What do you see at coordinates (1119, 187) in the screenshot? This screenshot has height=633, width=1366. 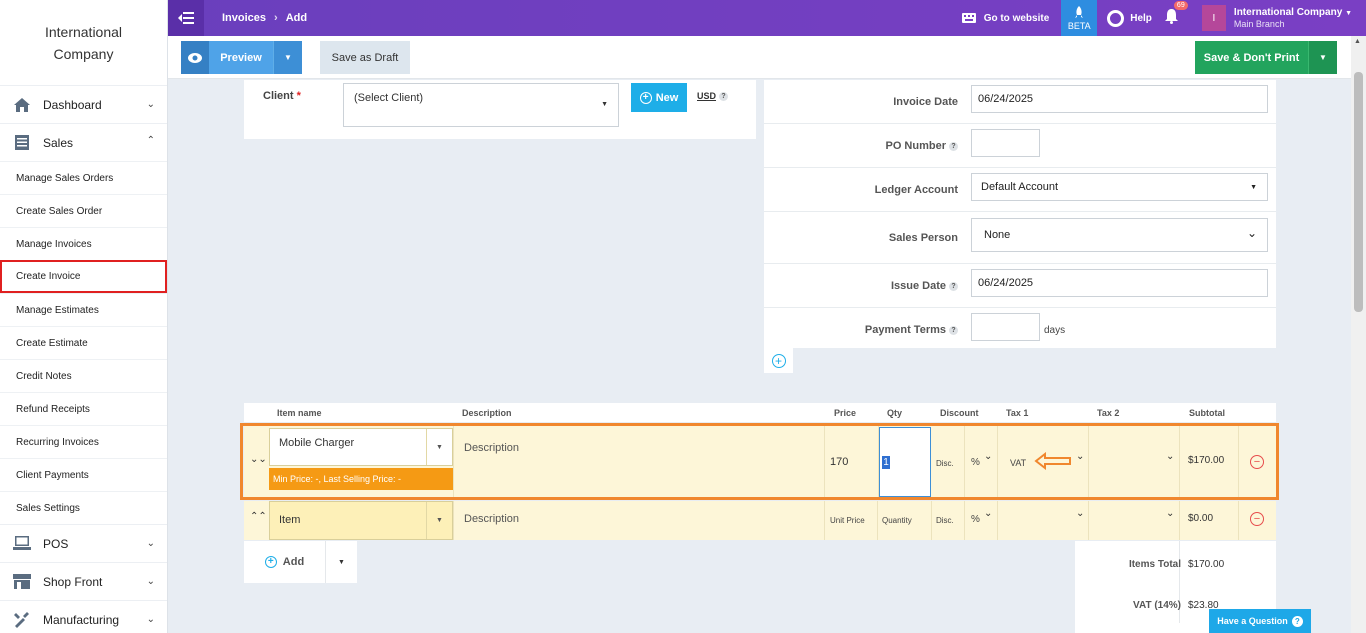 I see `ledger-account-select: Default Account ▼` at bounding box center [1119, 187].